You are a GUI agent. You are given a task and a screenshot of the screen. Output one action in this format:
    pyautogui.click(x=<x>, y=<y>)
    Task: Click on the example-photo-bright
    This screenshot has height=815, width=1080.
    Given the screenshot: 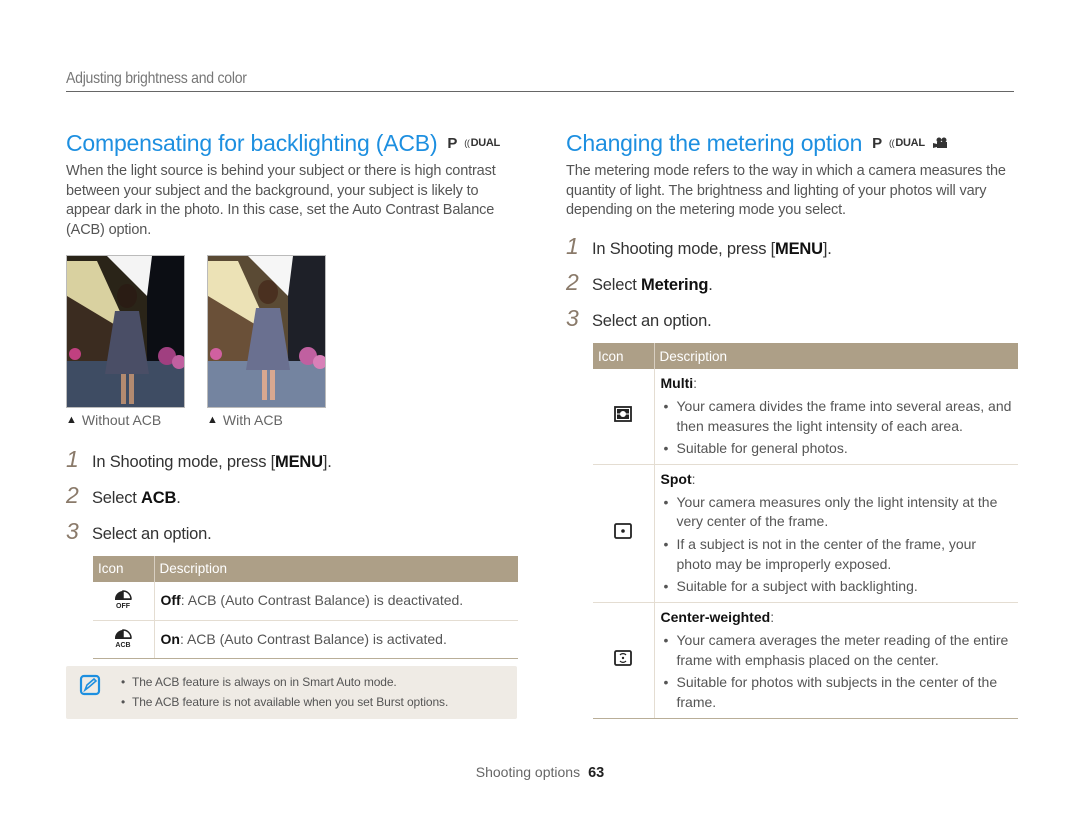 What is the action you would take?
    pyautogui.click(x=266, y=331)
    